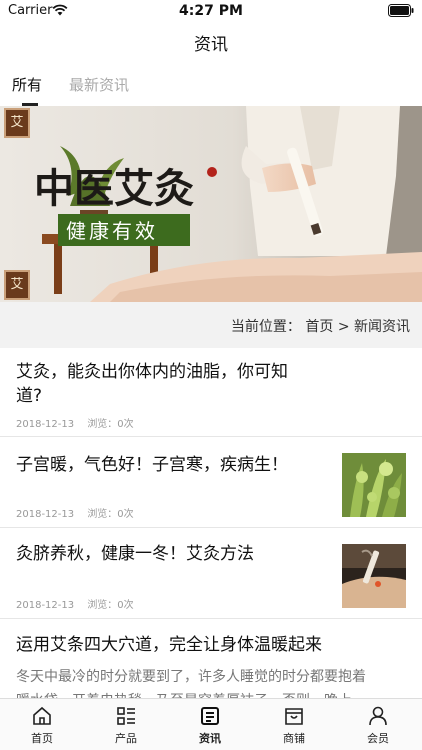  I want to click on seal-badge-bottom: 艾, so click(17, 285).